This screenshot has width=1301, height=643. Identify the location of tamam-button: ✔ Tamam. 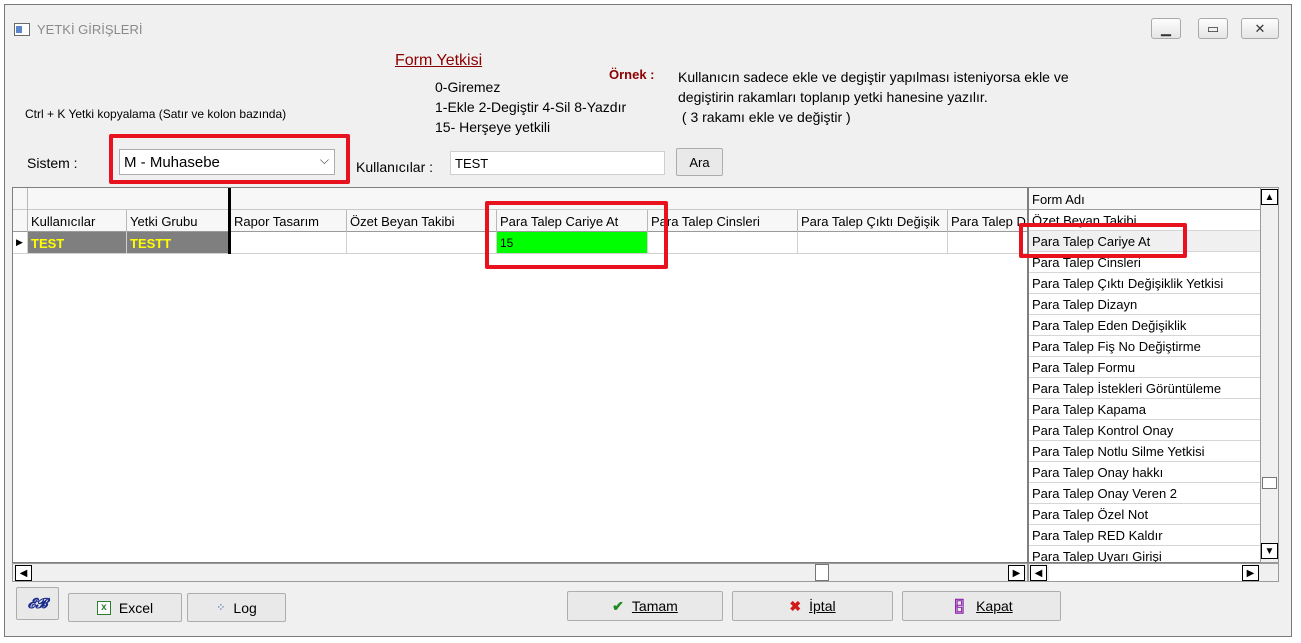
(645, 606).